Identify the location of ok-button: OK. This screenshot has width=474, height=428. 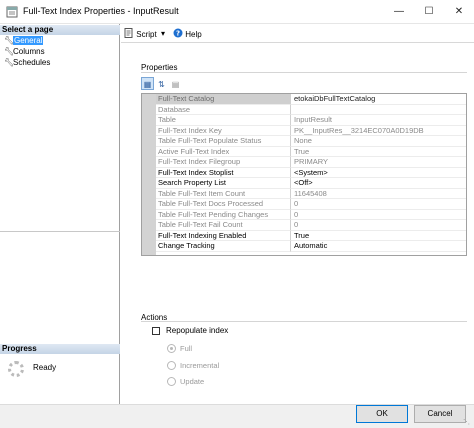
(382, 414).